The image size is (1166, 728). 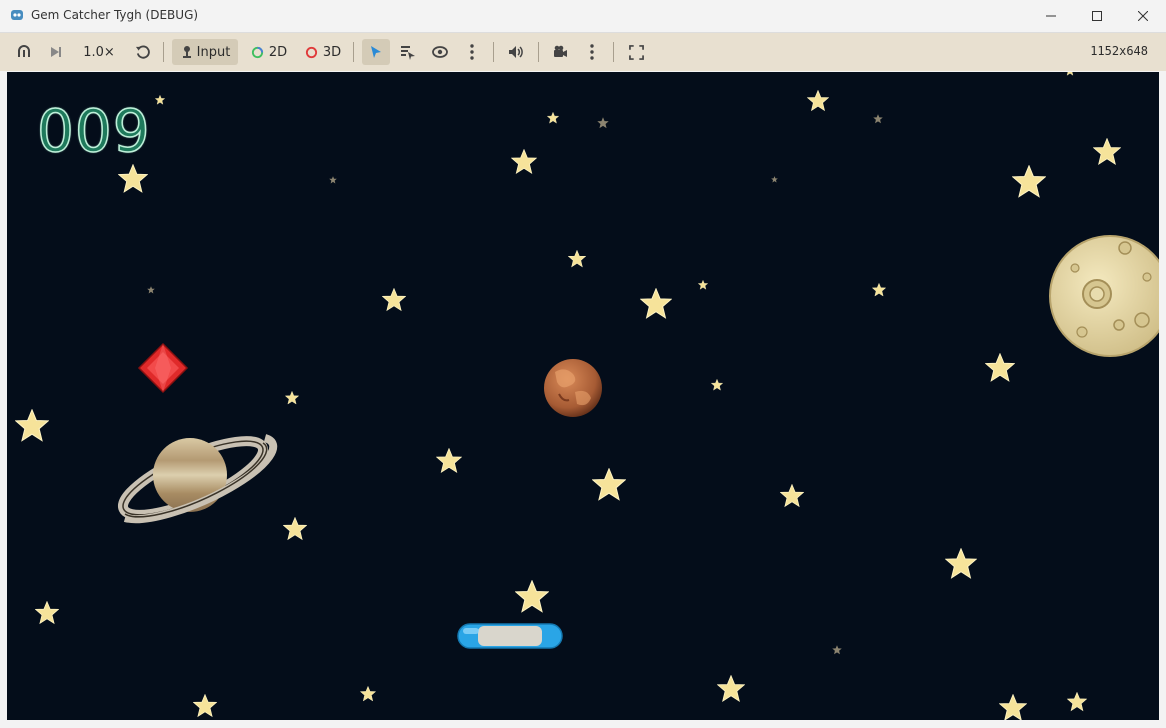 What do you see at coordinates (510, 636) in the screenshot?
I see `player-paddle` at bounding box center [510, 636].